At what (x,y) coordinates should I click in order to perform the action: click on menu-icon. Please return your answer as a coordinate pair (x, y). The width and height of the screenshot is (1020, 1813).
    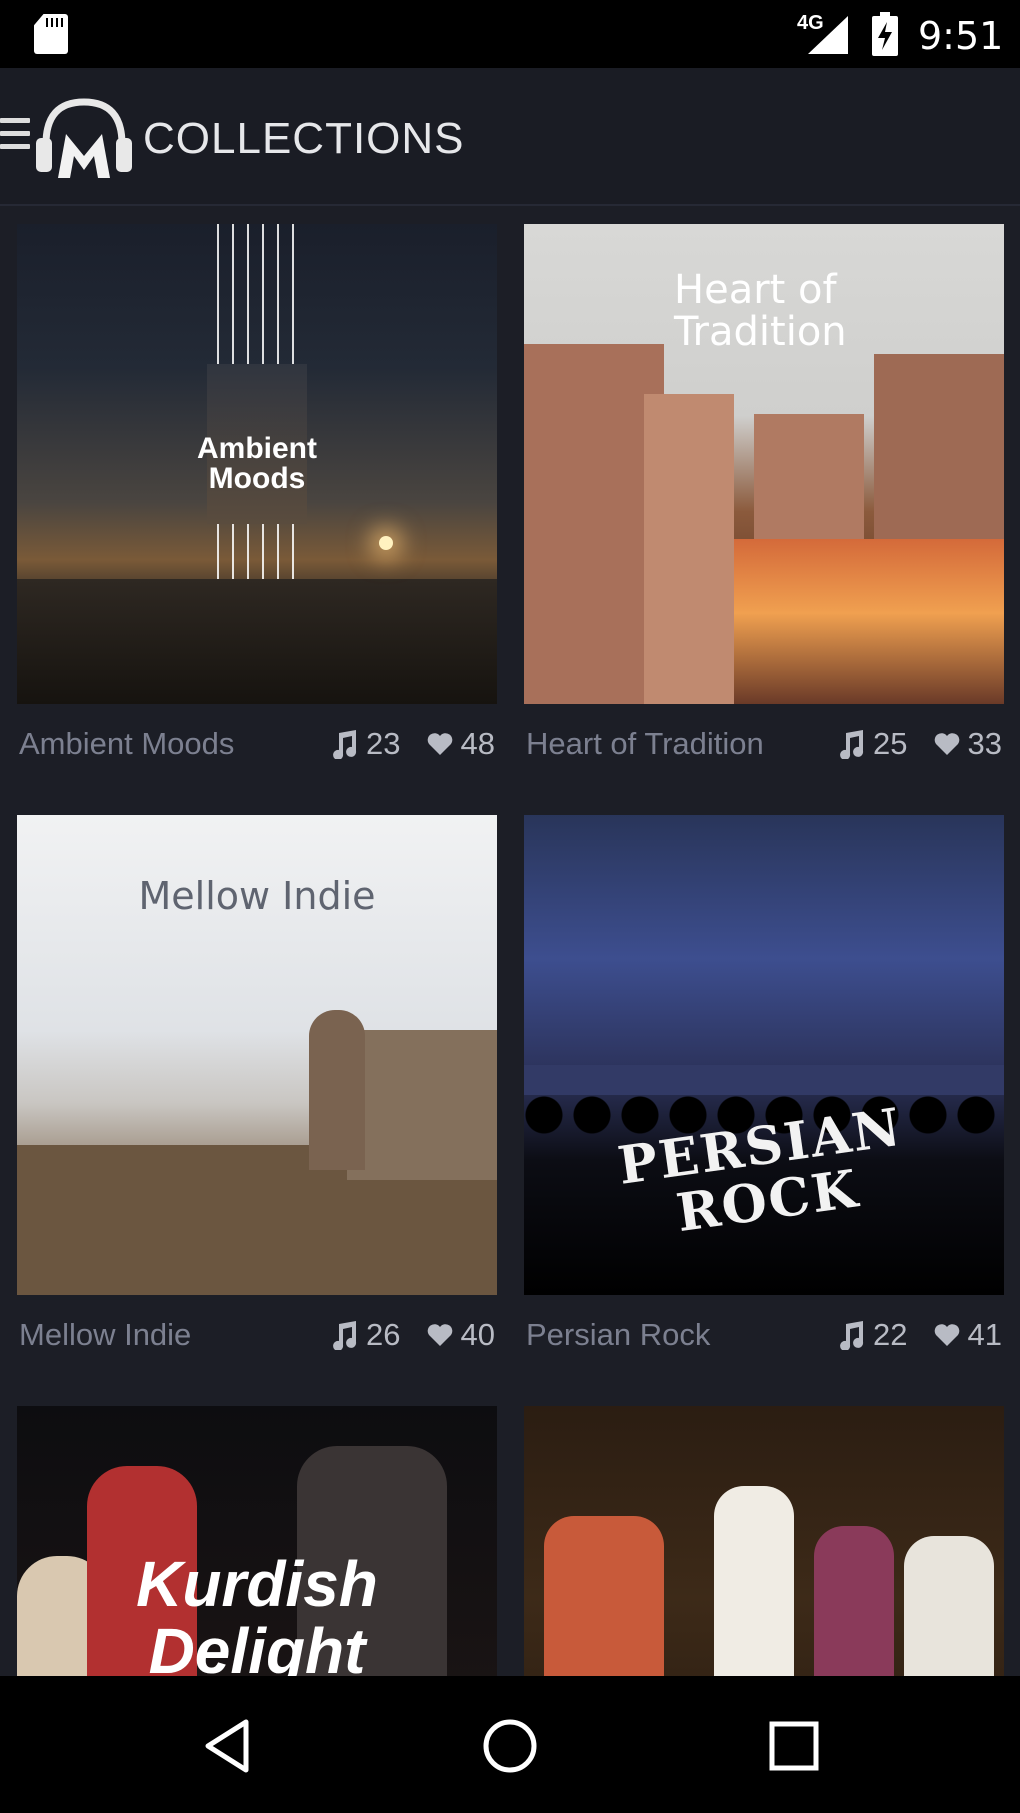
    Looking at the image, I should click on (15, 138).